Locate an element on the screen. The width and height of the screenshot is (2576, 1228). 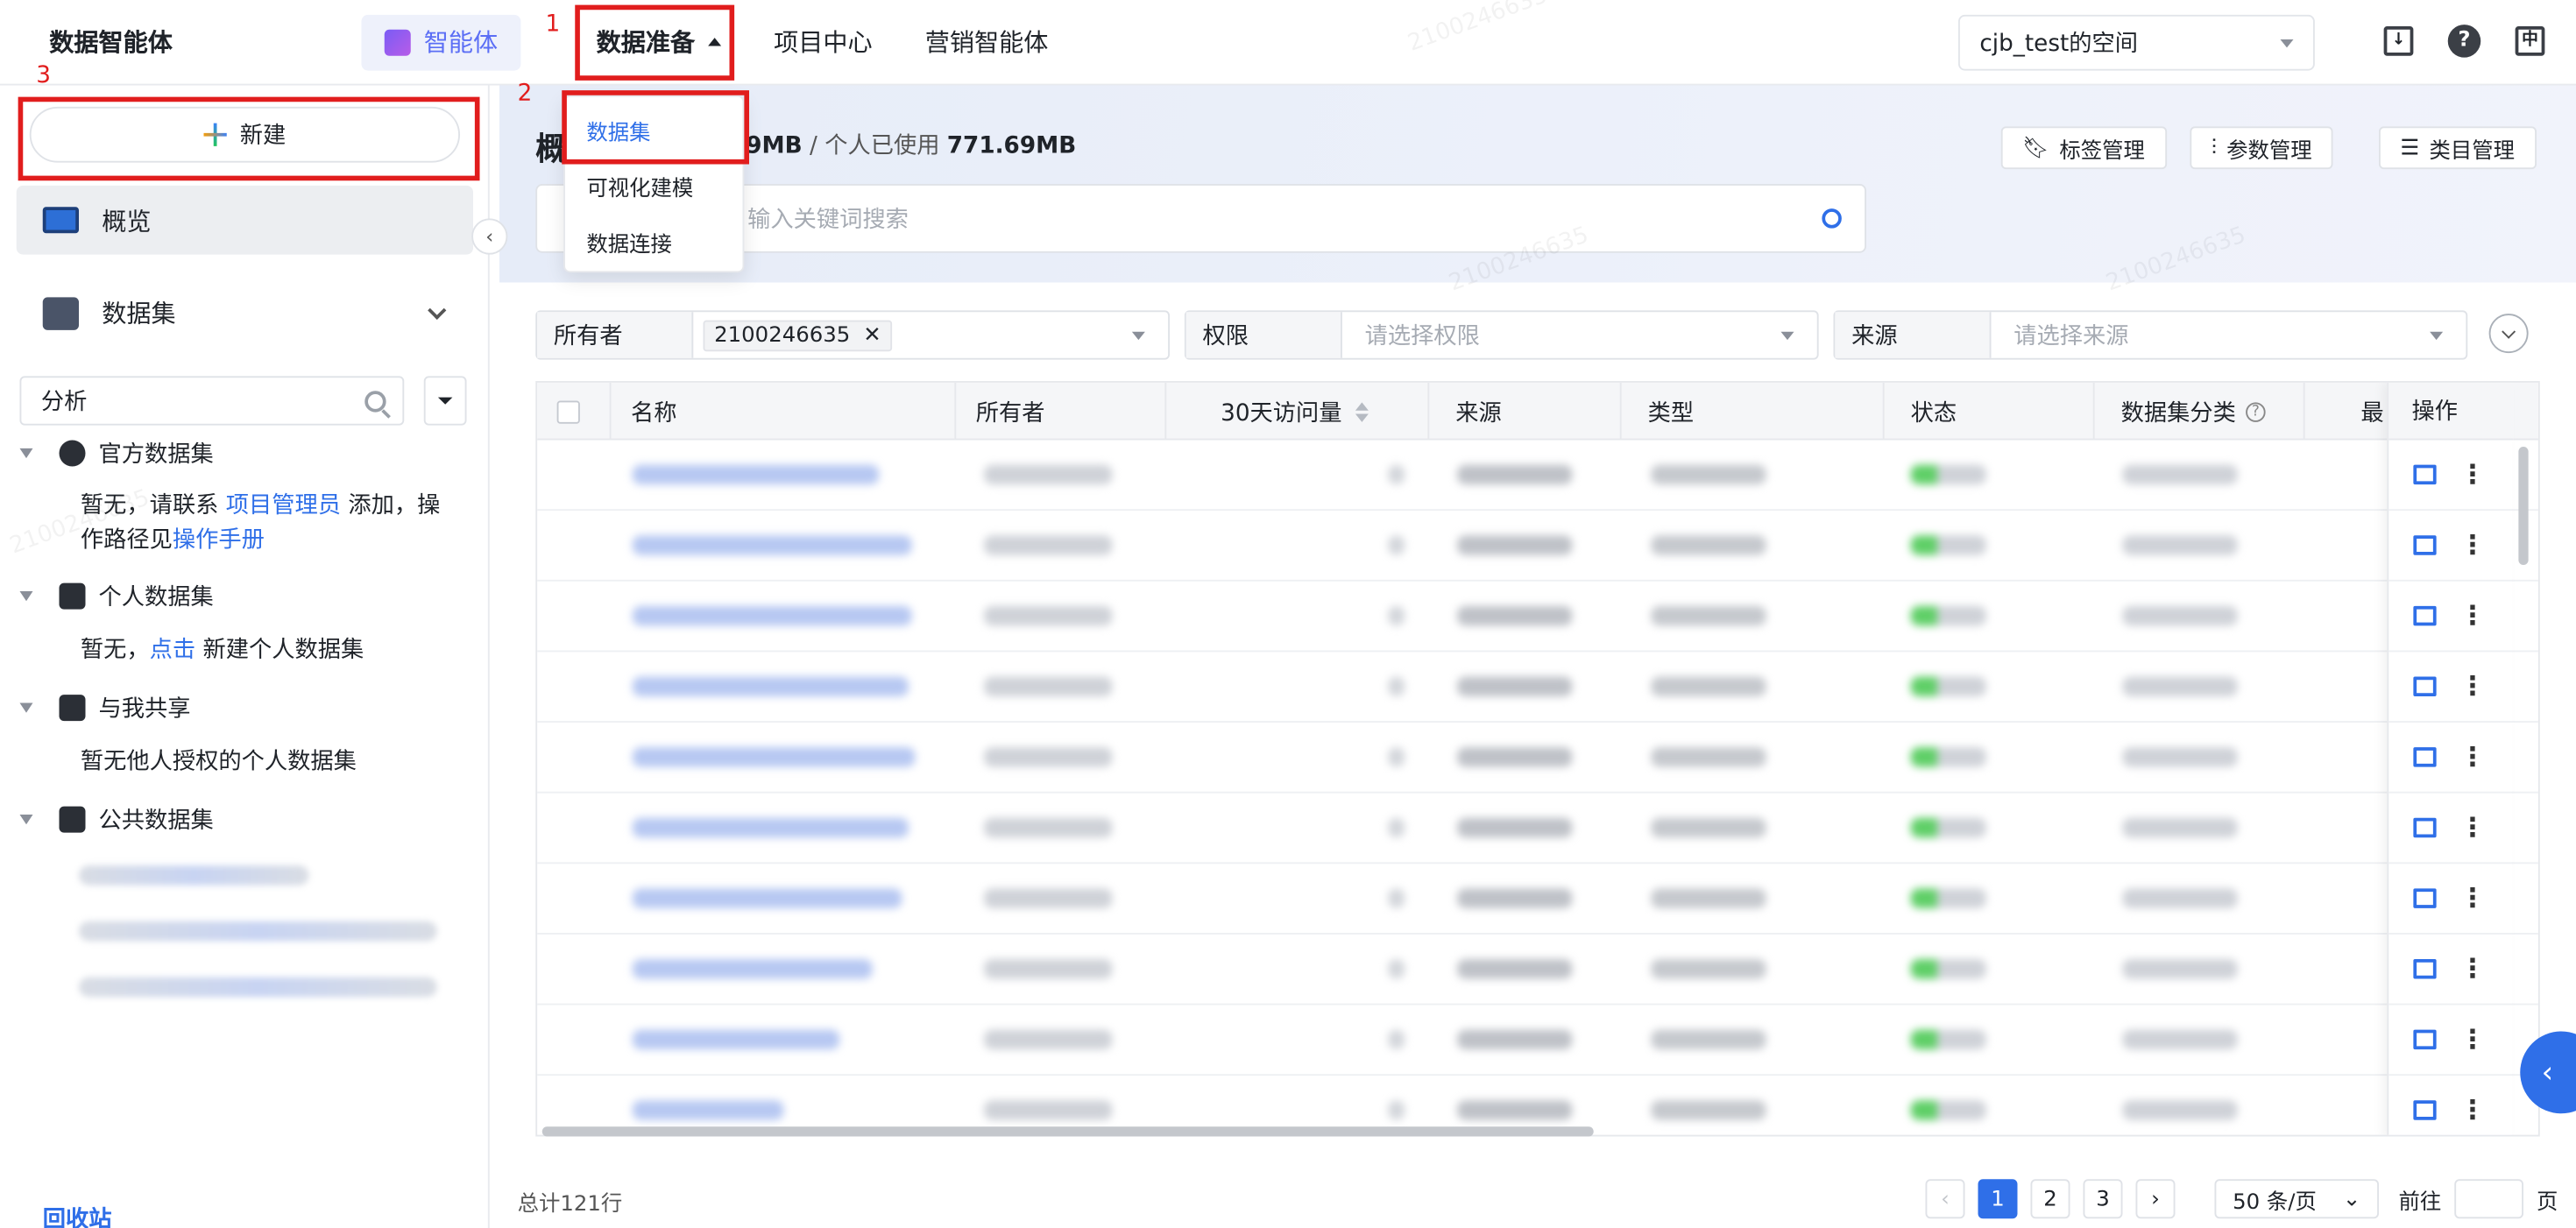
collapse-sidebar-button: ‹ is located at coordinates (489, 236).